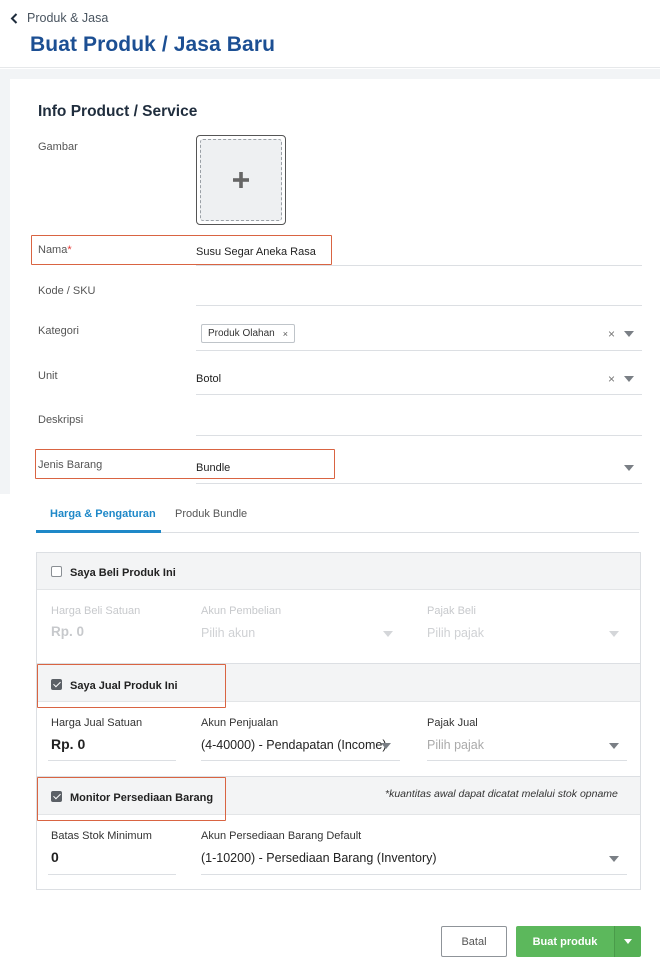 This screenshot has height=970, width=660. Describe the element at coordinates (285, 334) in the screenshot. I see `close-icon: ×` at that location.